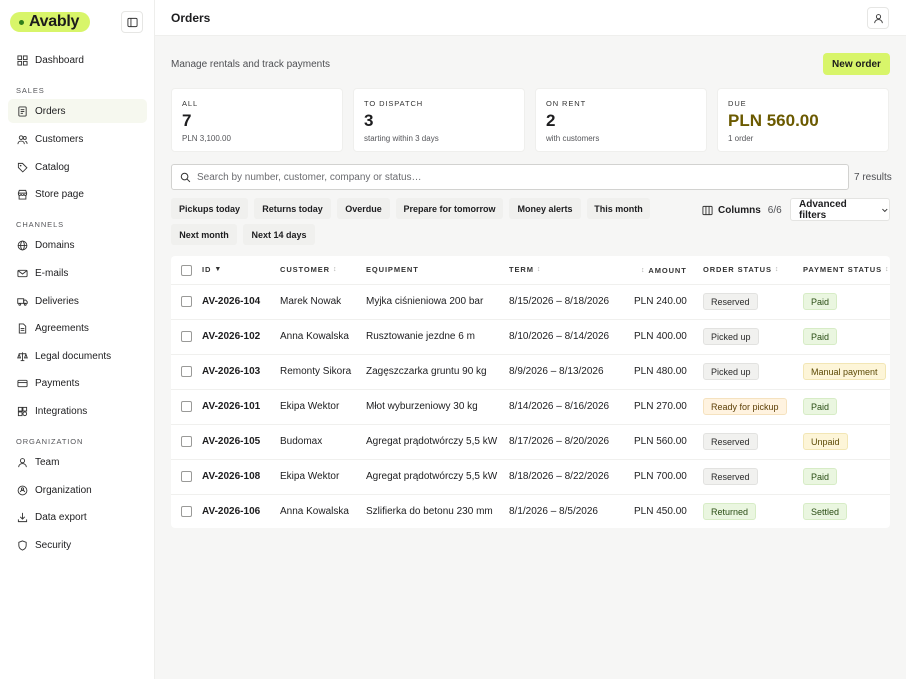 This screenshot has height=679, width=906. Describe the element at coordinates (664, 270) in the screenshot. I see `column-header-amount: ↕ AMOUNT` at that location.